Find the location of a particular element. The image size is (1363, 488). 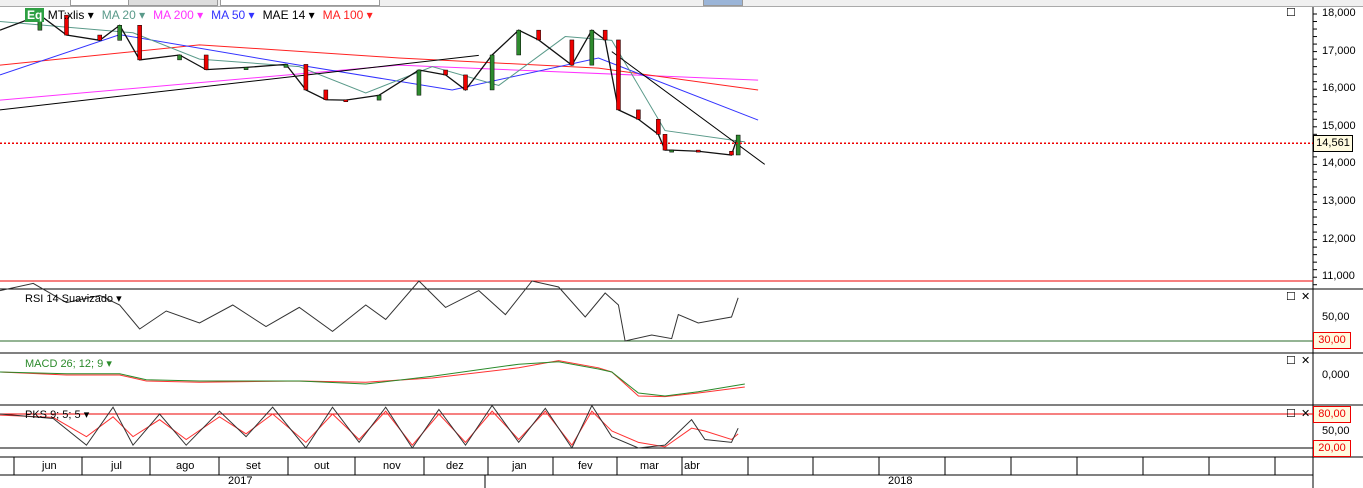

month-label: mar is located at coordinates (649, 466).